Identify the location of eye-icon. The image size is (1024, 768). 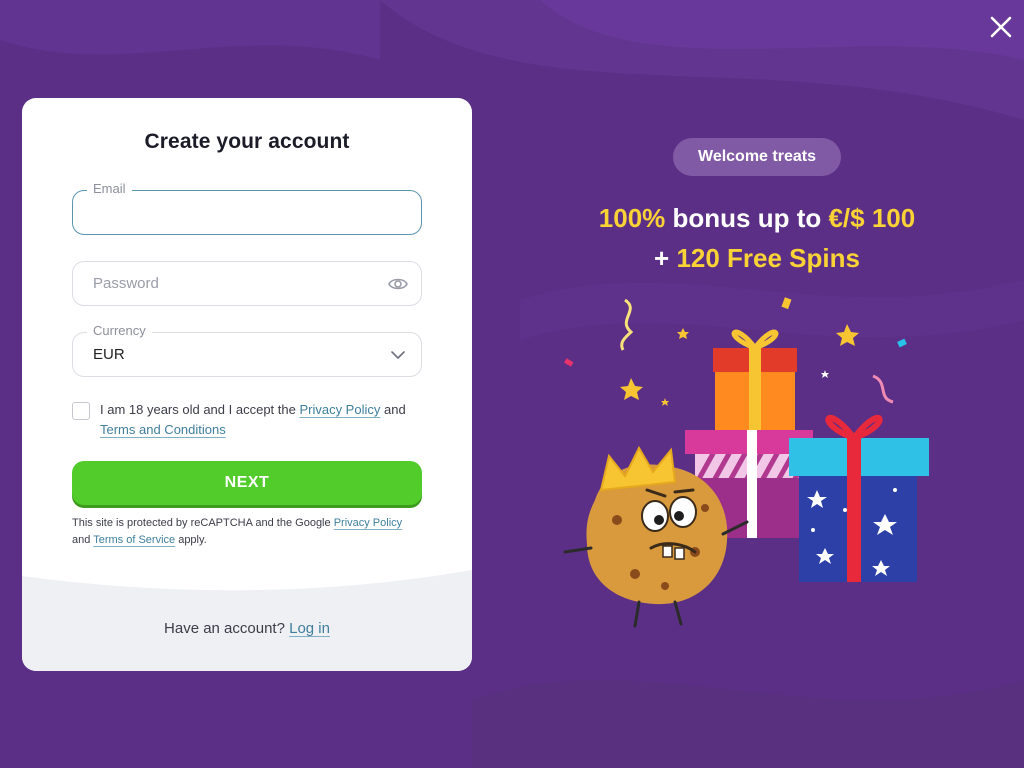
(398, 284).